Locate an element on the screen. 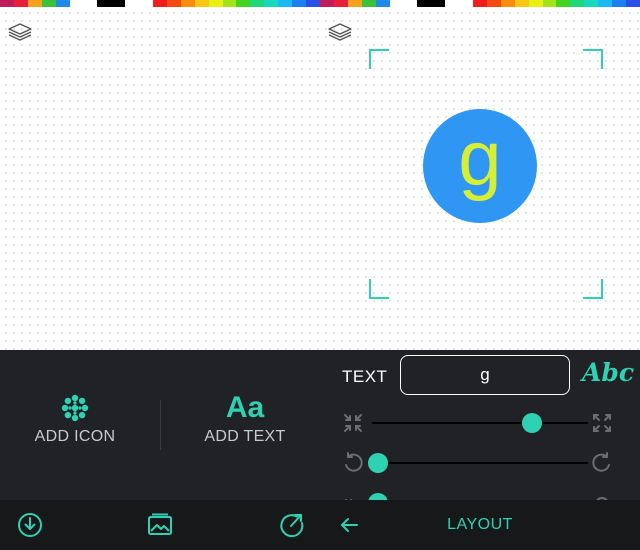 This screenshot has width=640, height=550. layout-title: LAYOUT is located at coordinates (480, 524).